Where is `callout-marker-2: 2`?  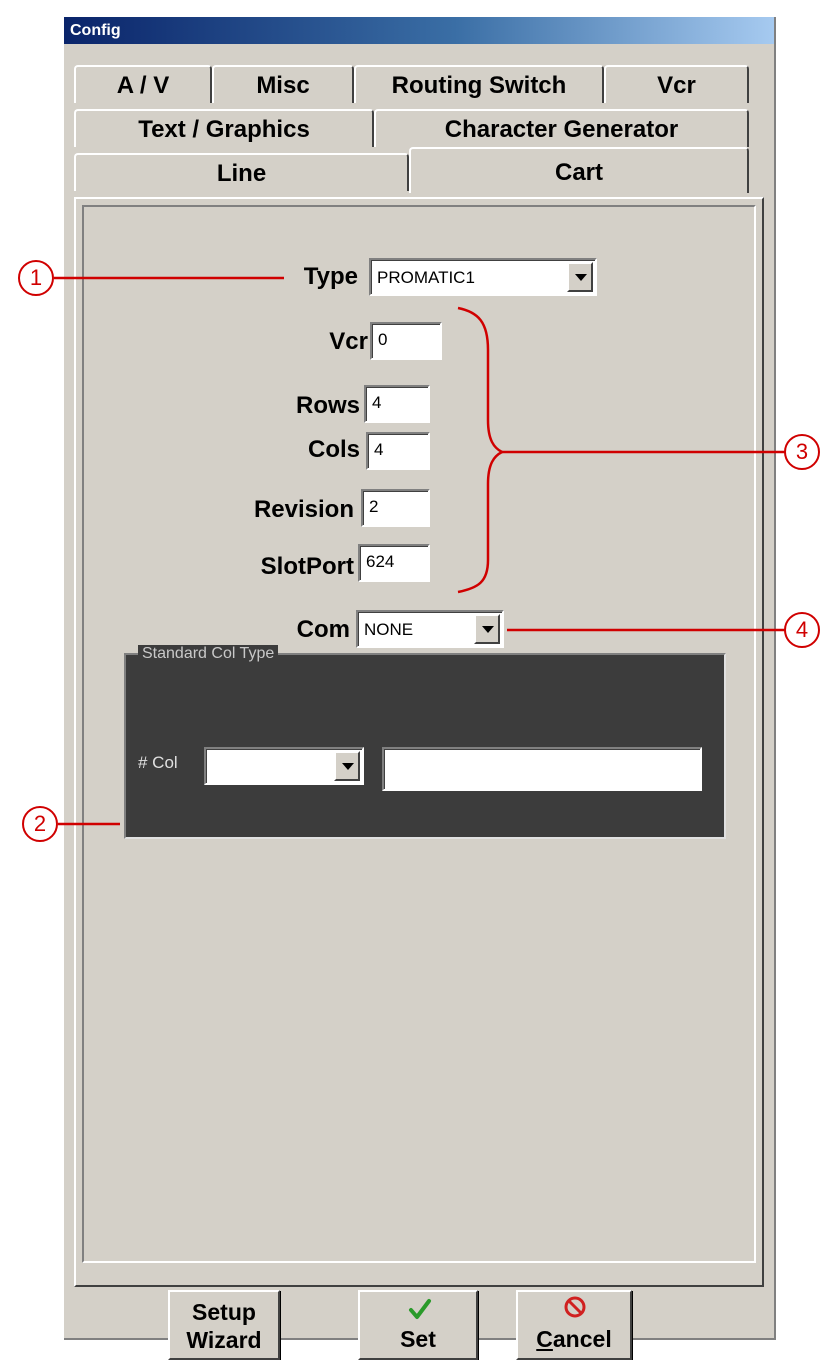
callout-marker-2: 2 is located at coordinates (40, 824).